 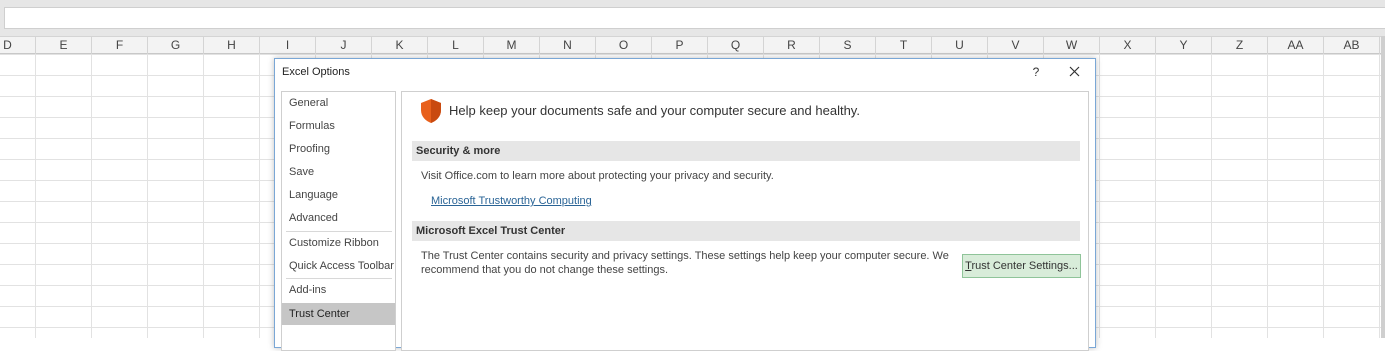 What do you see at coordinates (338, 243) in the screenshot?
I see `nav-item-customize-ribbon: Customize Ribbon` at bounding box center [338, 243].